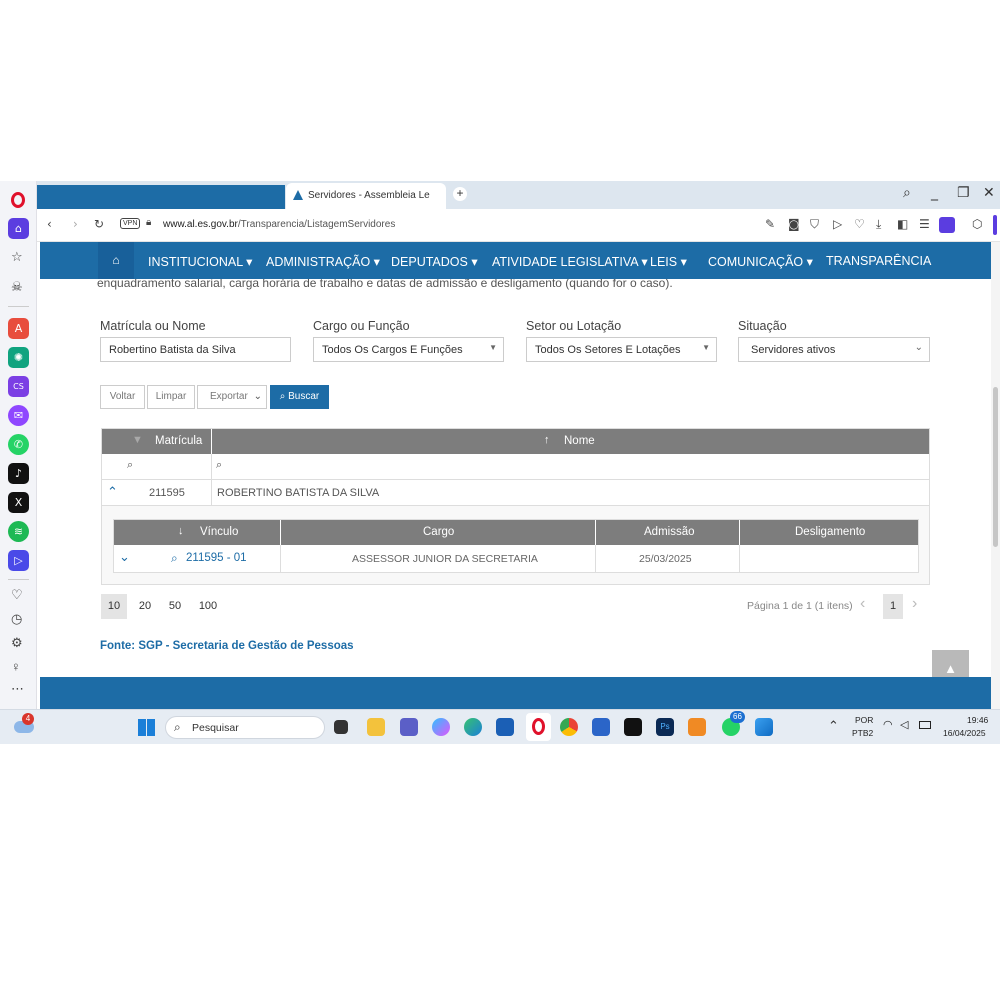 The image size is (1000, 1000). Describe the element at coordinates (409, 727) in the screenshot. I see `teams-icon` at that location.